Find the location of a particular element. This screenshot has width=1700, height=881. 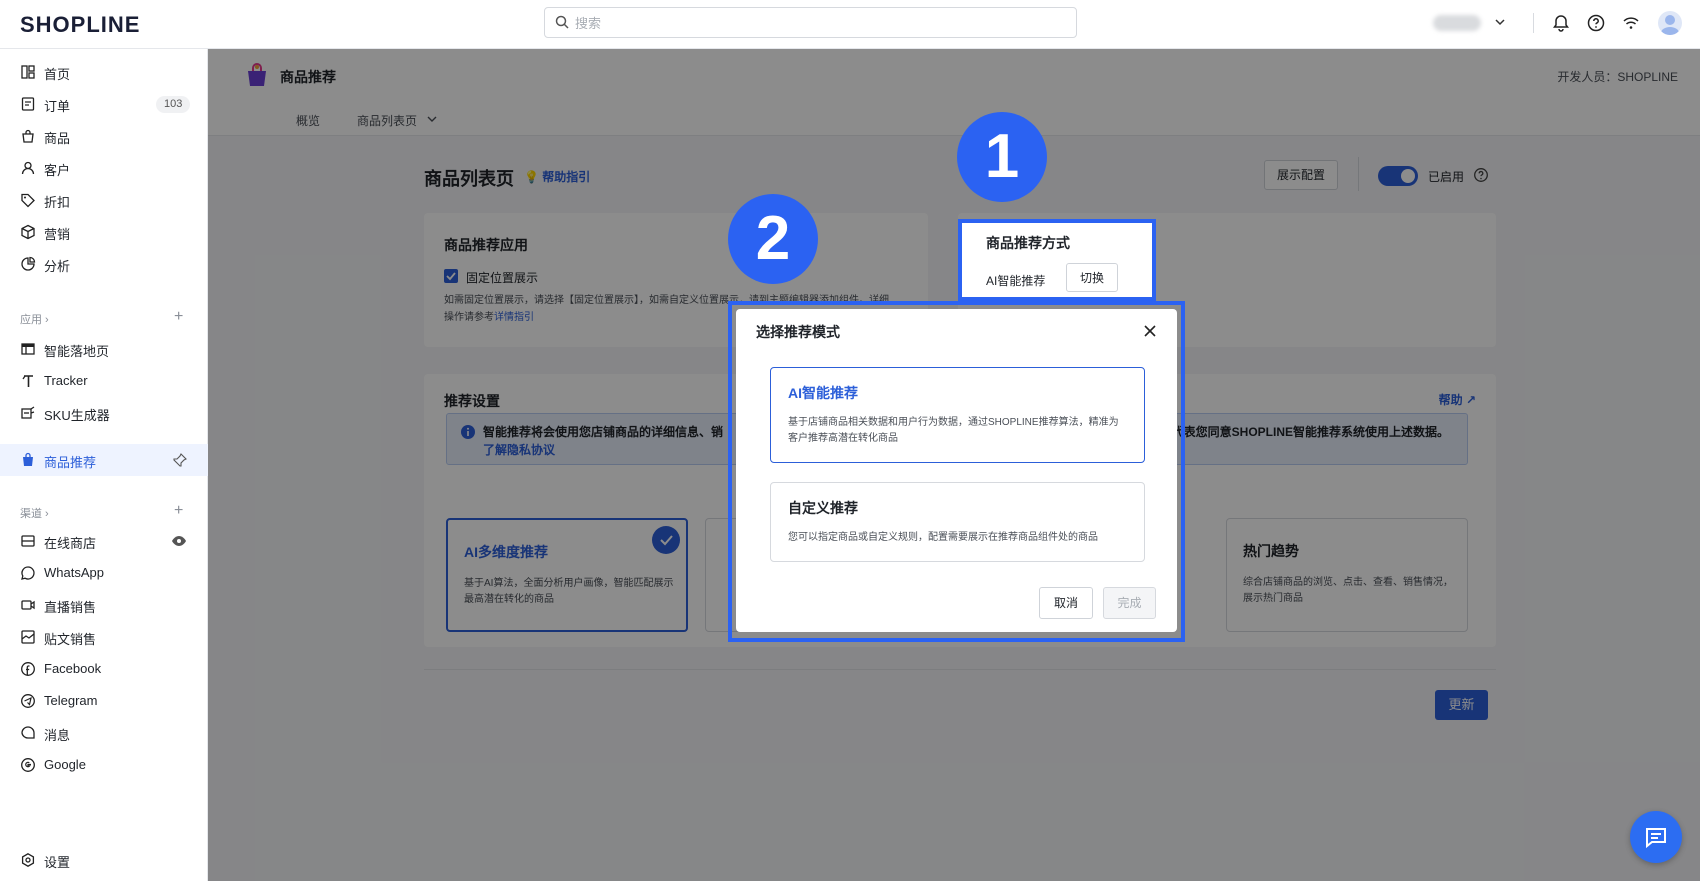

sidebar-item-label: 贴文销售 is located at coordinates (70, 639).